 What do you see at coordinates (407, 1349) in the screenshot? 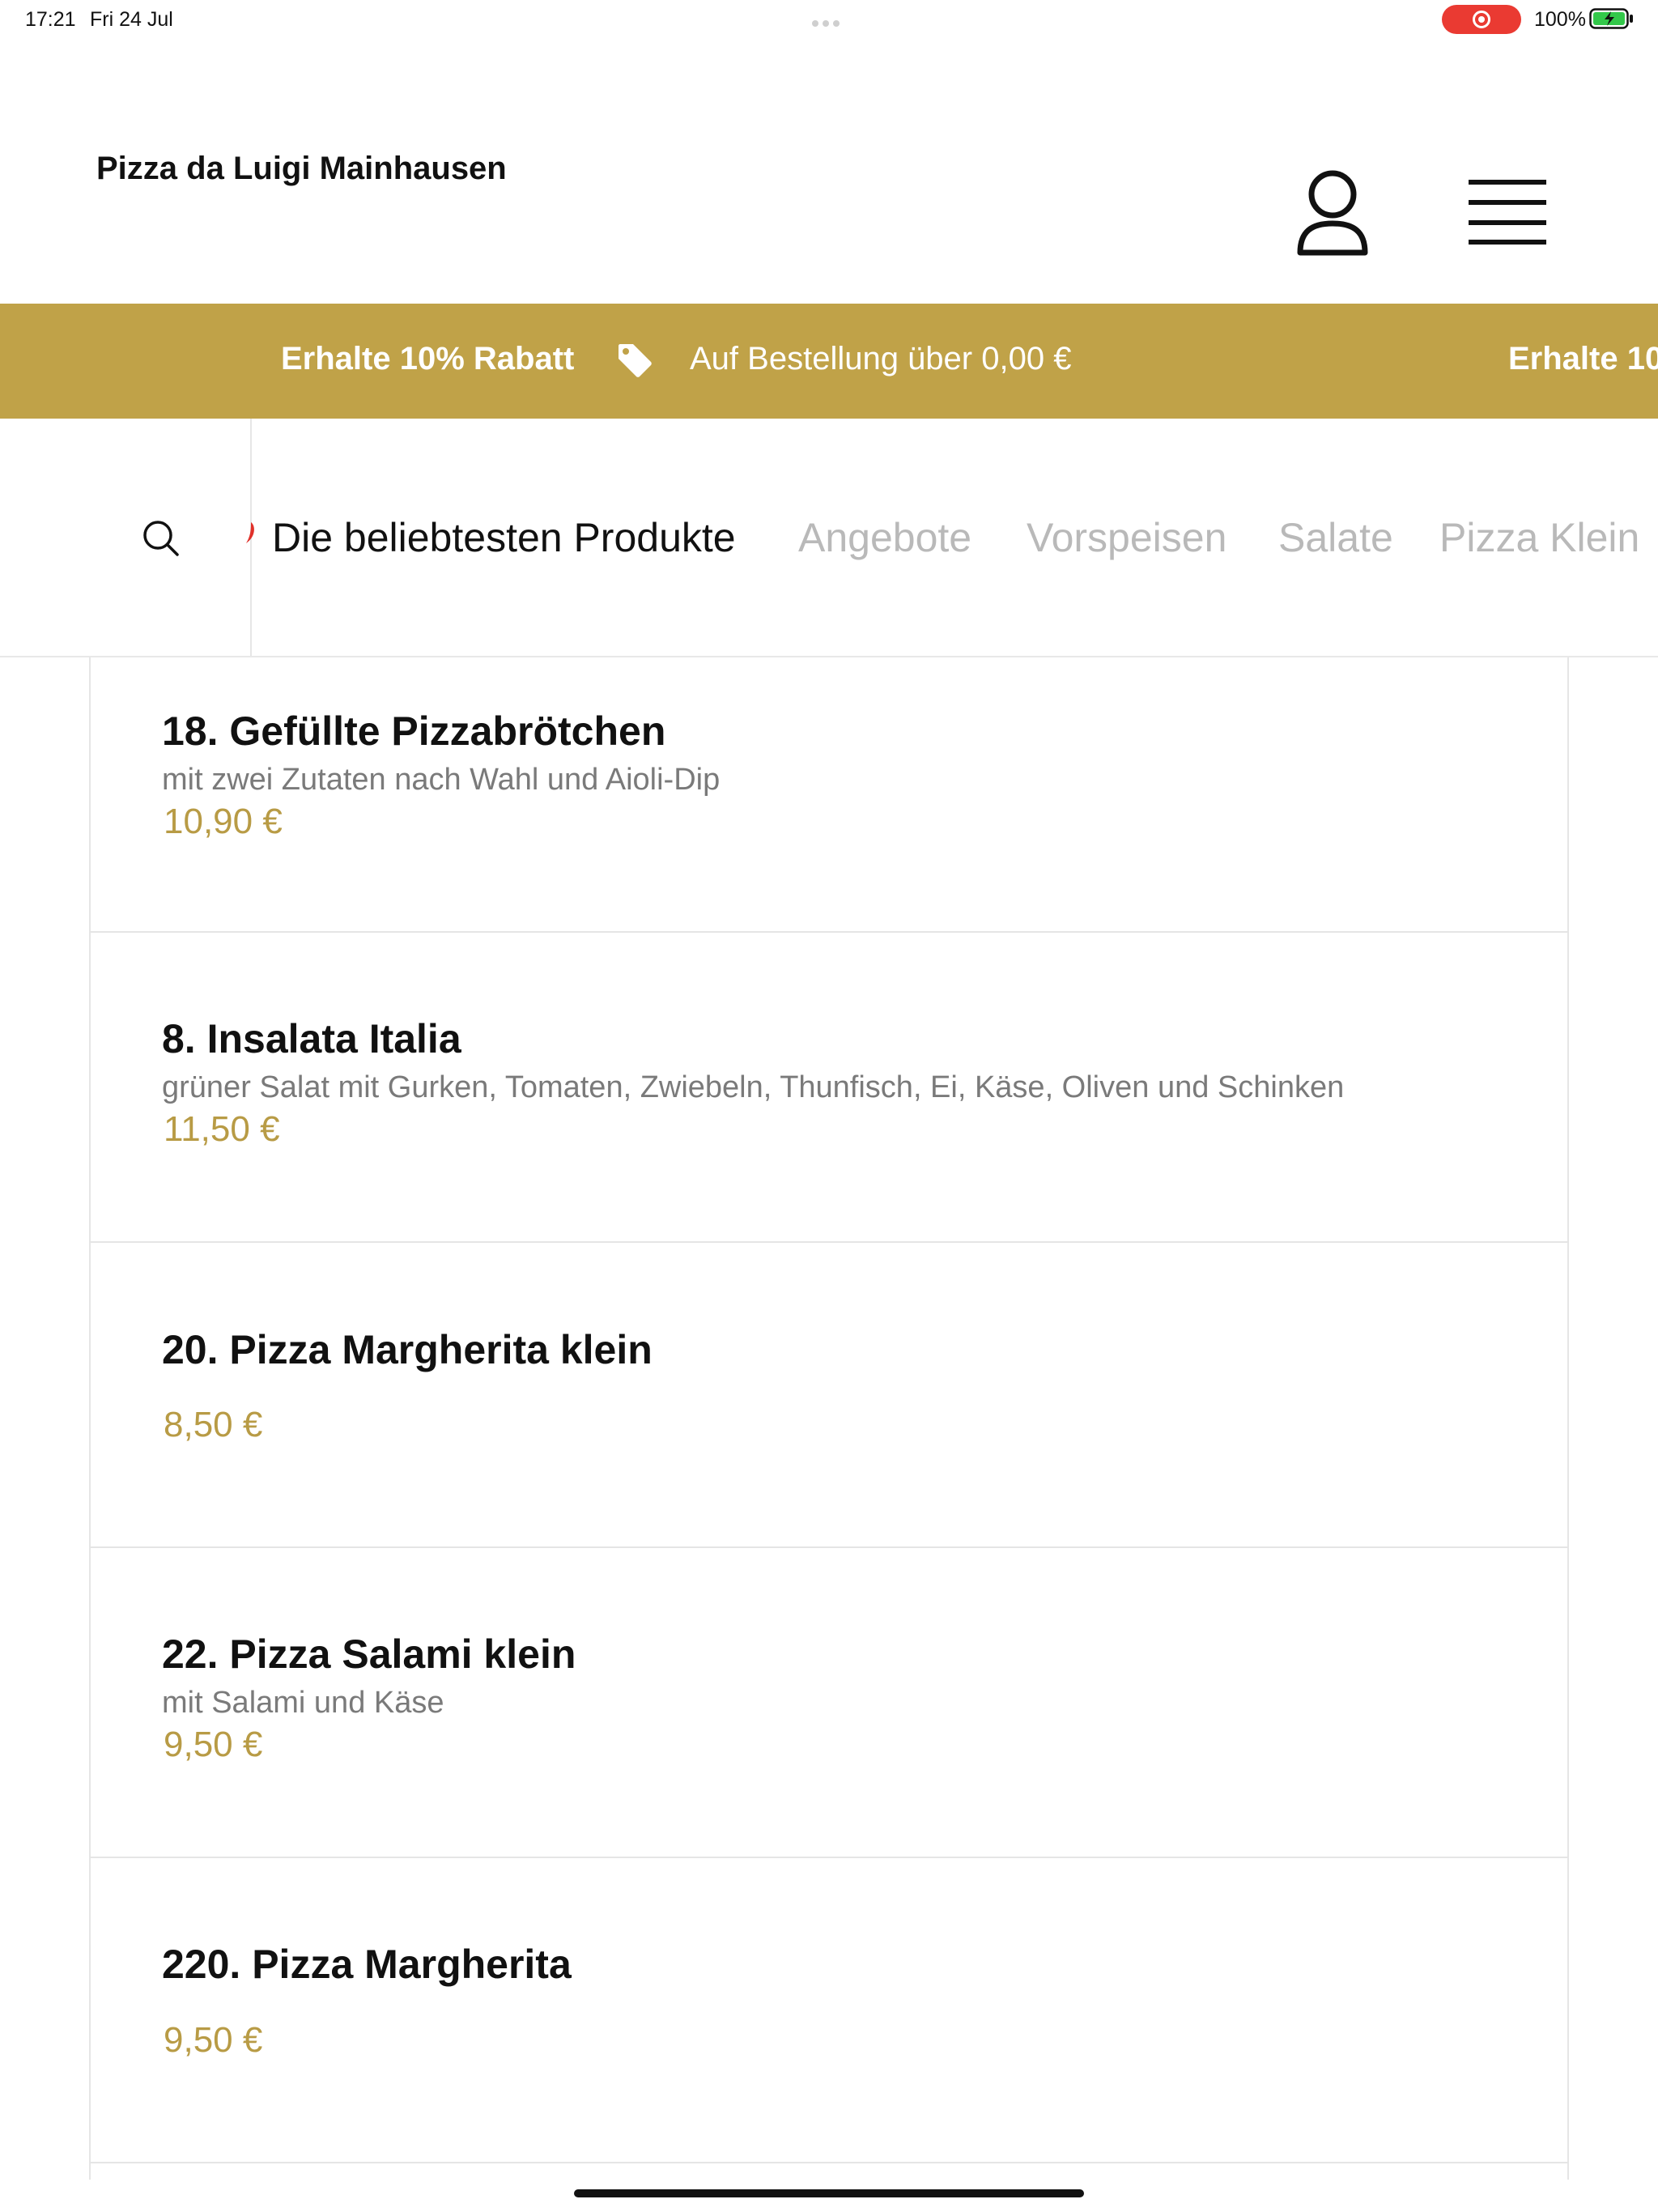
I see `product-name: 20. Pizza Margherita klein` at bounding box center [407, 1349].